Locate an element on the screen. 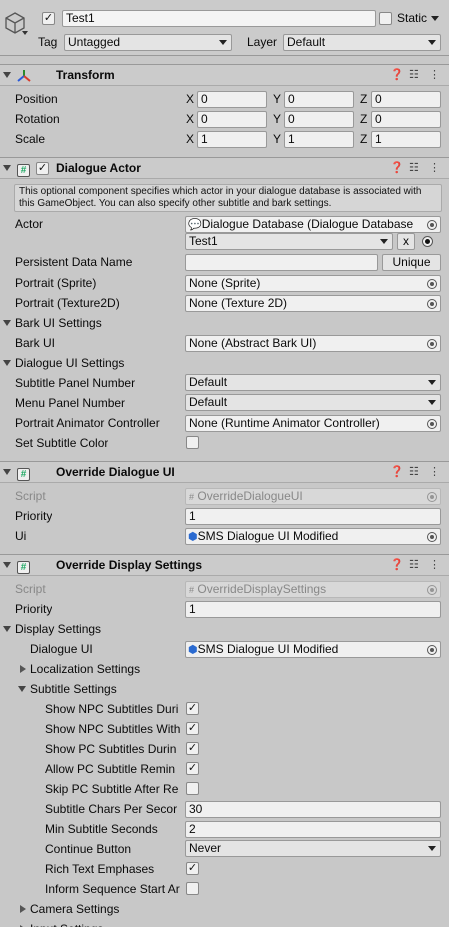 The image size is (449, 927). unique-button: Unique is located at coordinates (411, 262).